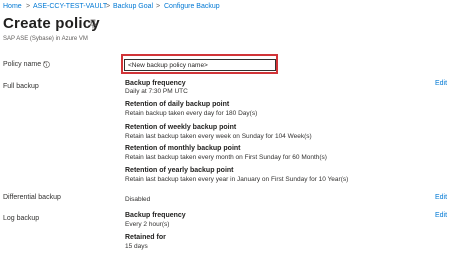  What do you see at coordinates (51, 23) in the screenshot?
I see `page-title: Create policy` at bounding box center [51, 23].